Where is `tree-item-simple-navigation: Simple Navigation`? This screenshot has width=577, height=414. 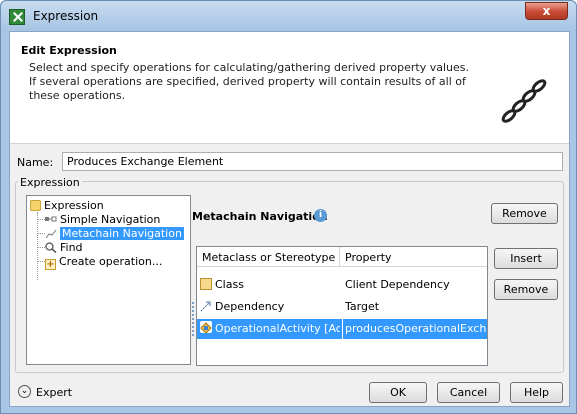
tree-item-simple-navigation: Simple Navigation is located at coordinates (102, 220).